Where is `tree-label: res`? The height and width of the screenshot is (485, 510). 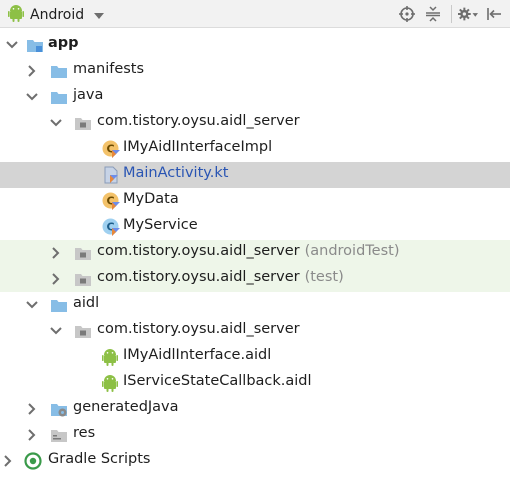 tree-label: res is located at coordinates (84, 433).